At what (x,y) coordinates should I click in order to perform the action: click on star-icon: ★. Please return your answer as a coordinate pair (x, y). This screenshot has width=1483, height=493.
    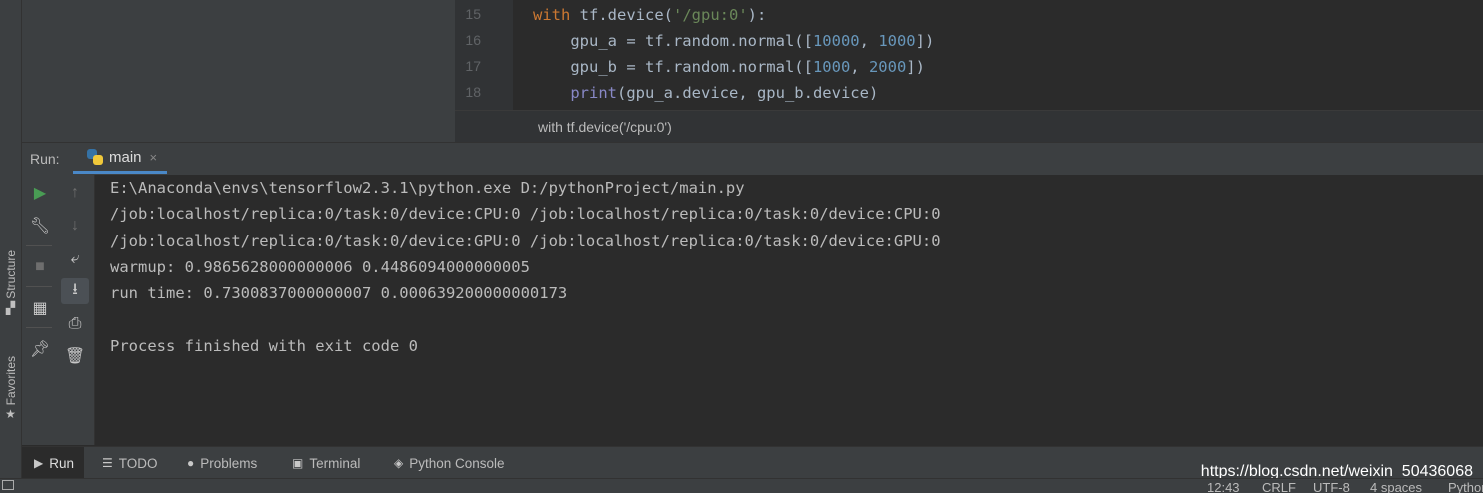
    Looking at the image, I should click on (10, 414).